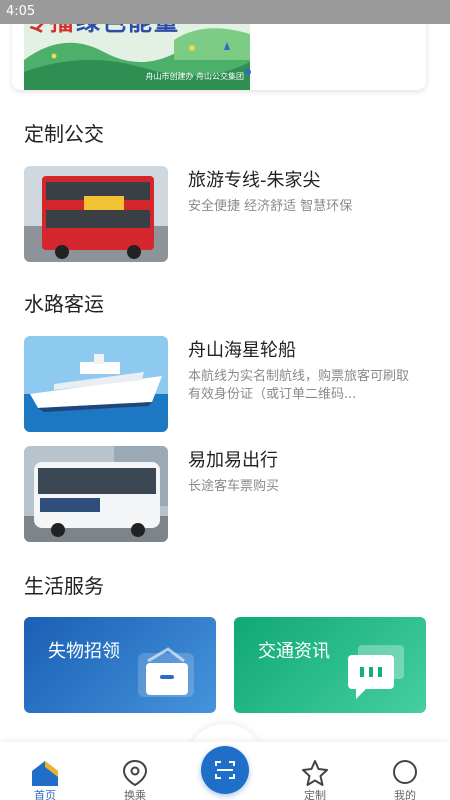 The width and height of the screenshot is (450, 800). I want to click on tab-custom: 定制, so click(315, 771).